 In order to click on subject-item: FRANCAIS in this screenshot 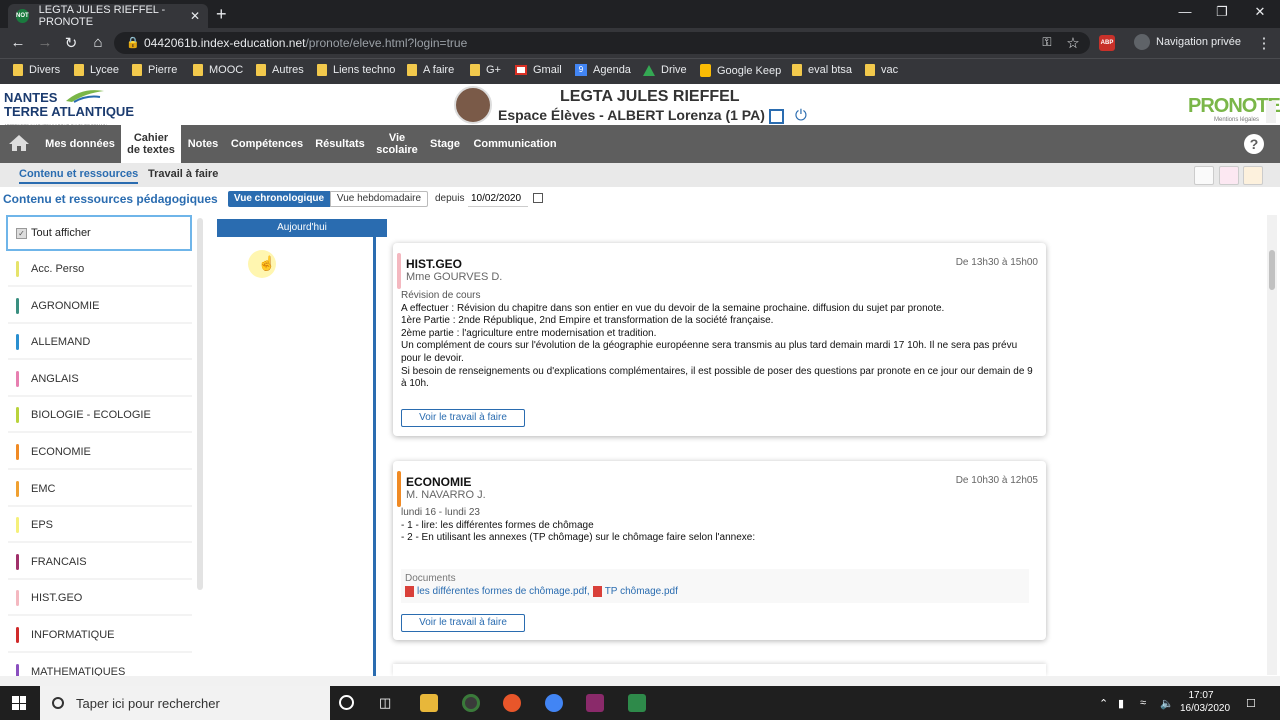, I will do `click(100, 562)`.